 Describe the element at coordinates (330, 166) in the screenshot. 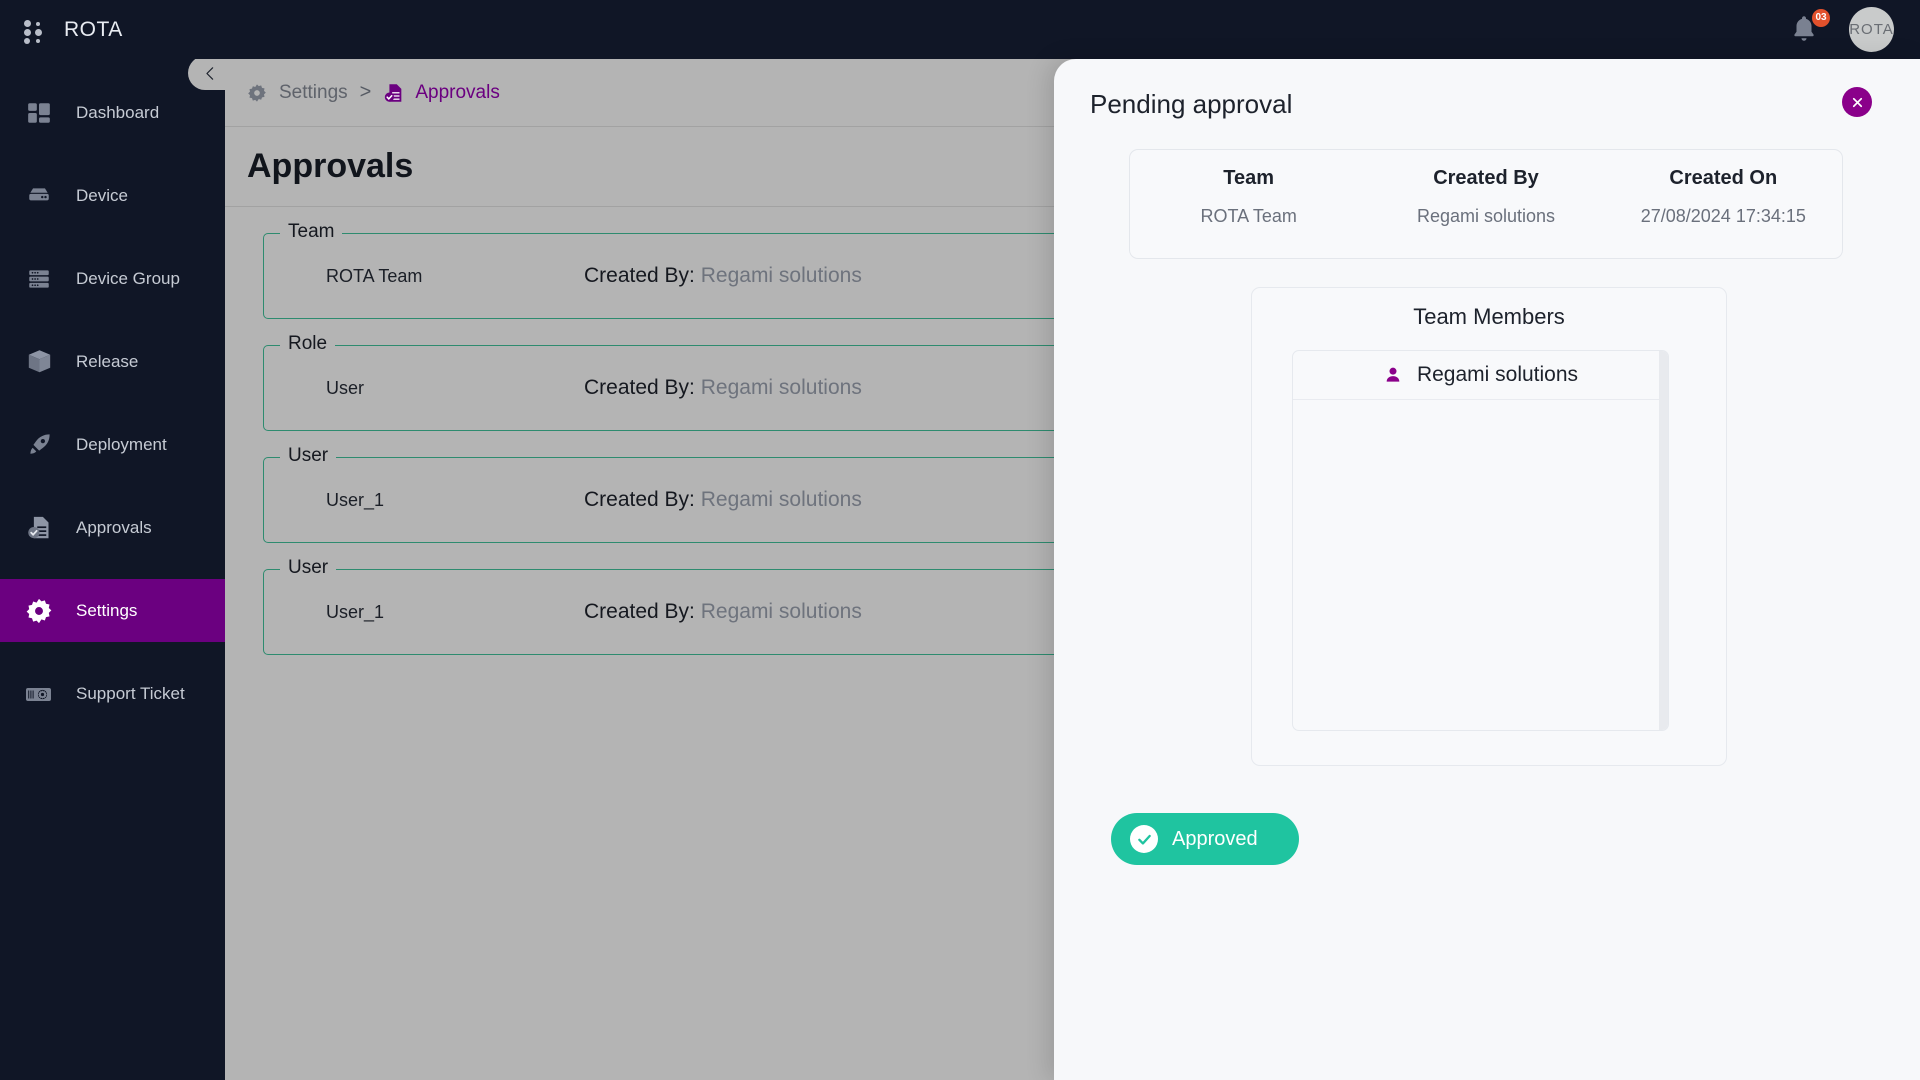

I see `page-title: Approvals` at that location.